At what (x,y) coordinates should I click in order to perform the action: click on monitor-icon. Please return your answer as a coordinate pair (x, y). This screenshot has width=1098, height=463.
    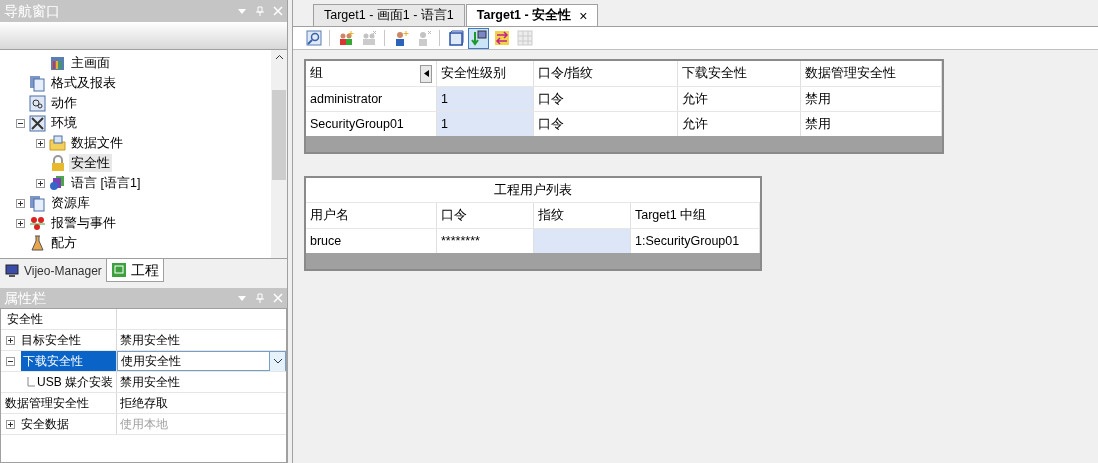
    Looking at the image, I should click on (12, 270).